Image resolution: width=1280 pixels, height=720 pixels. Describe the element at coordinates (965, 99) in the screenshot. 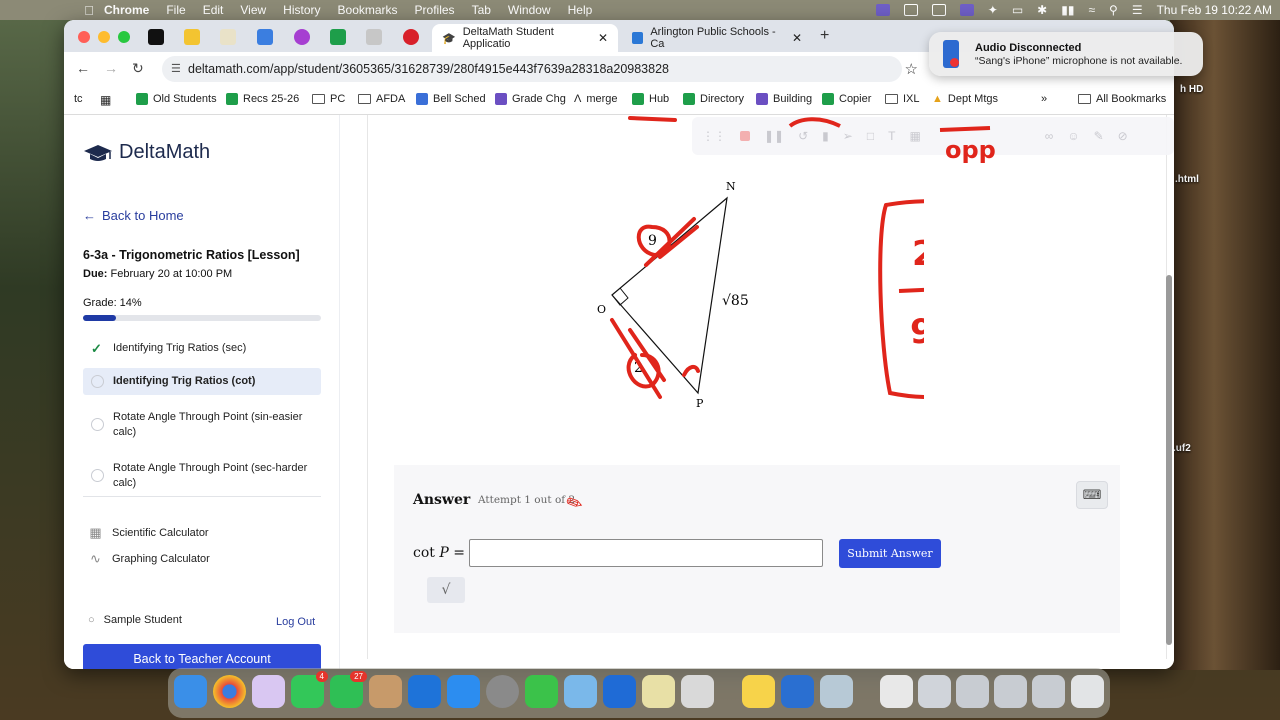

I see `bookmark-item: ▲ Dept Mtgs` at that location.